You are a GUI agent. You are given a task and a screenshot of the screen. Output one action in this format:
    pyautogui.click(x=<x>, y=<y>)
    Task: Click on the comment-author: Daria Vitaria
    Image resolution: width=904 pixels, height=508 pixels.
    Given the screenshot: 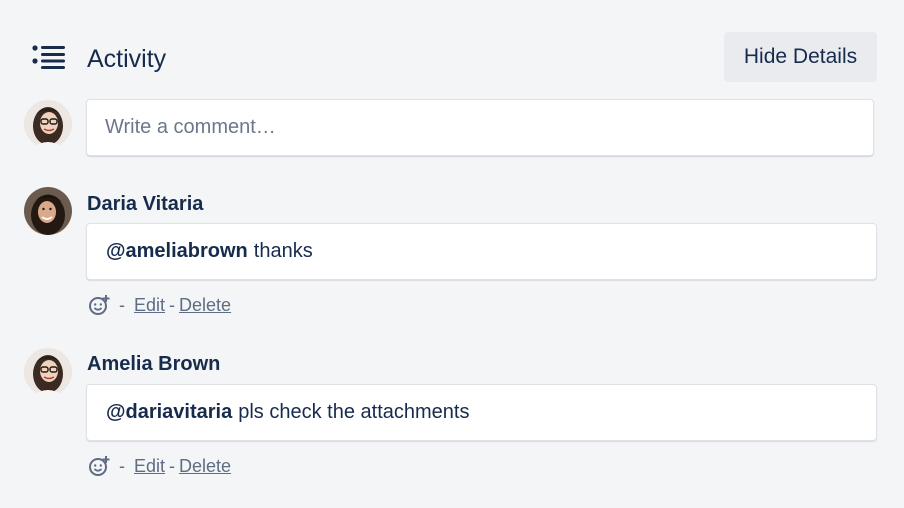 What is the action you would take?
    pyautogui.click(x=145, y=204)
    